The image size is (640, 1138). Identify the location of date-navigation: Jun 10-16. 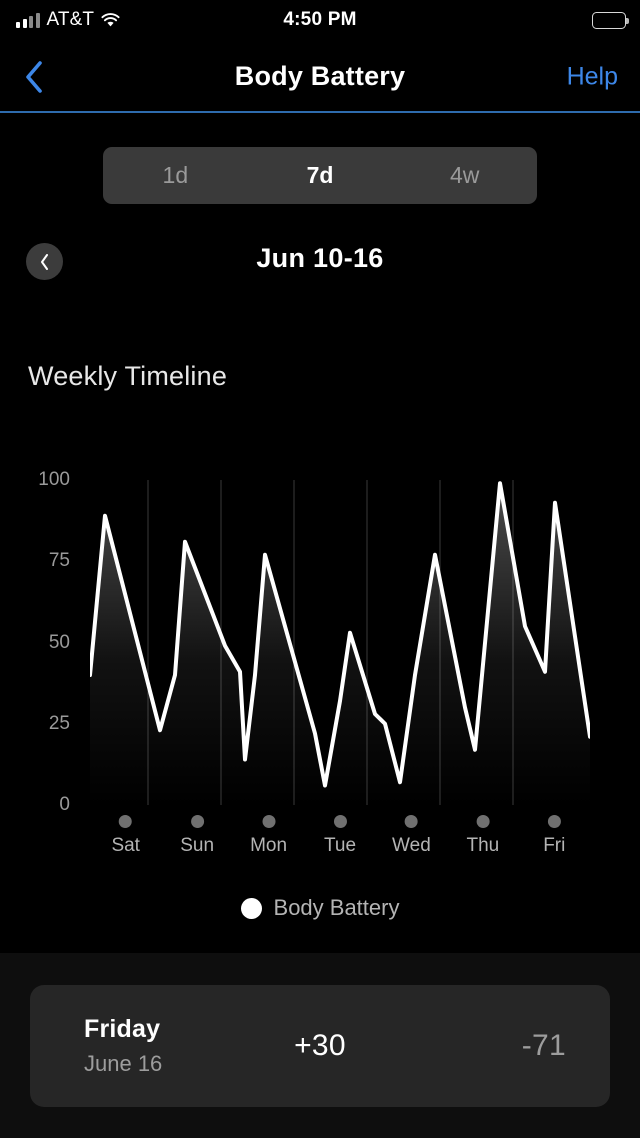
(320, 266).